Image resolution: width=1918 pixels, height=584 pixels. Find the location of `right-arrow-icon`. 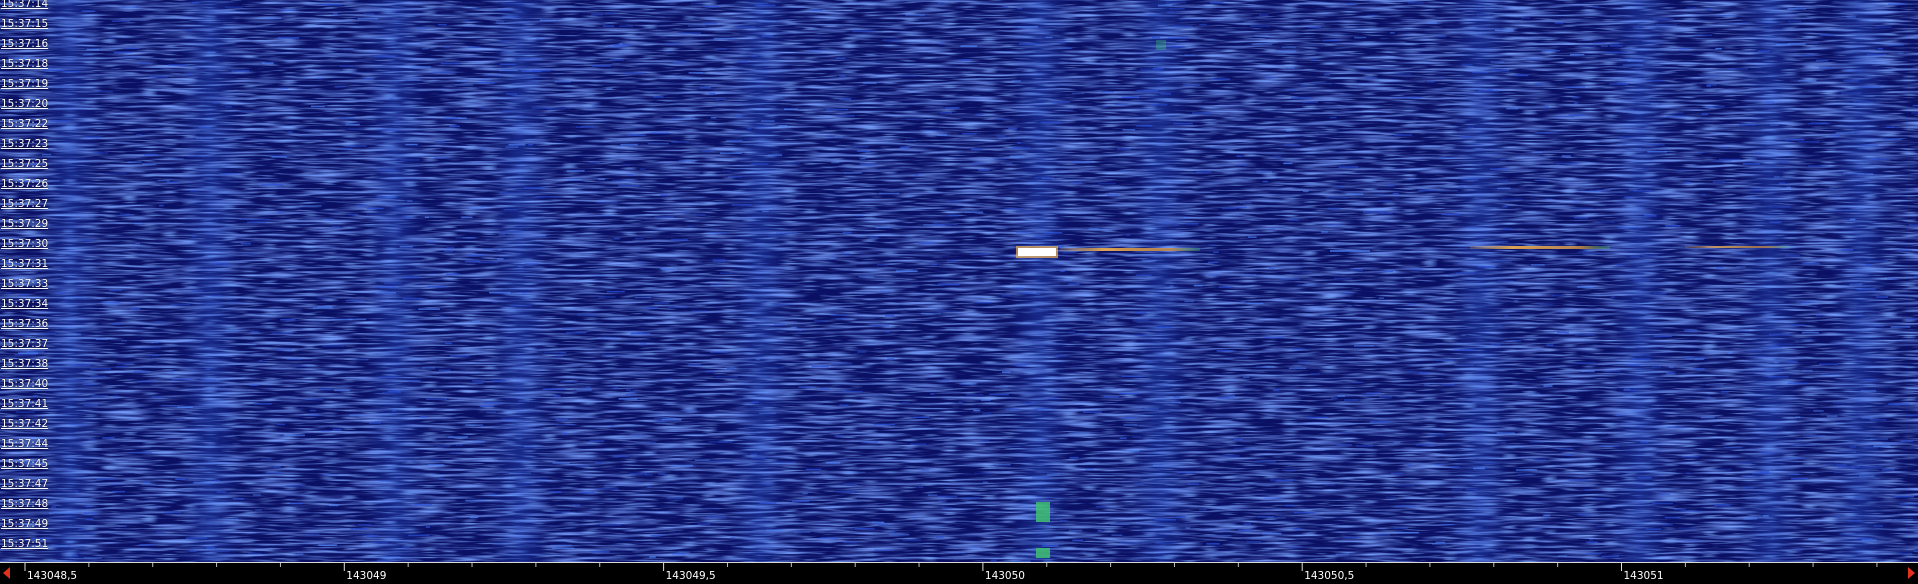

right-arrow-icon is located at coordinates (1911, 573).